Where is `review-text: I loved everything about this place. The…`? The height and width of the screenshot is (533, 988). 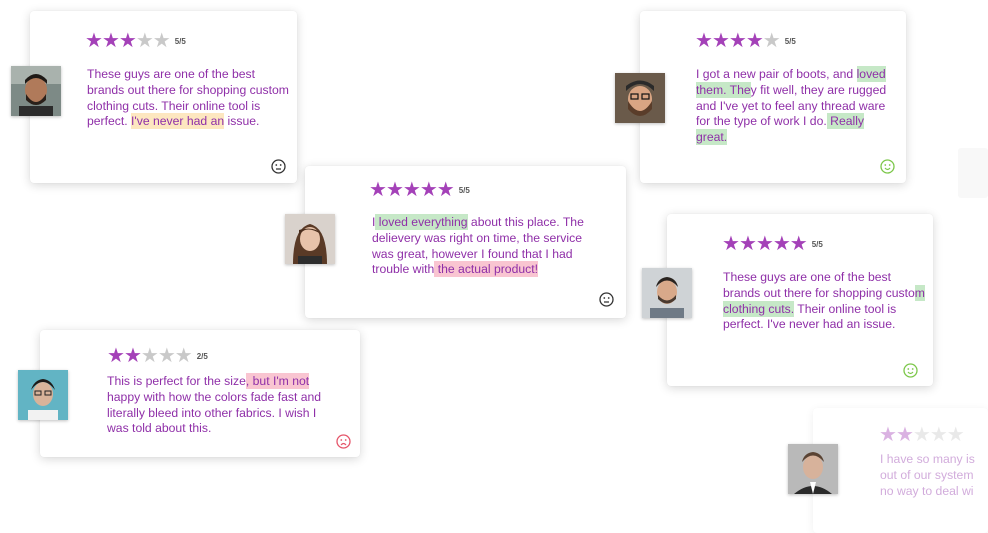
review-text: I loved everything about this place. The… is located at coordinates (488, 246).